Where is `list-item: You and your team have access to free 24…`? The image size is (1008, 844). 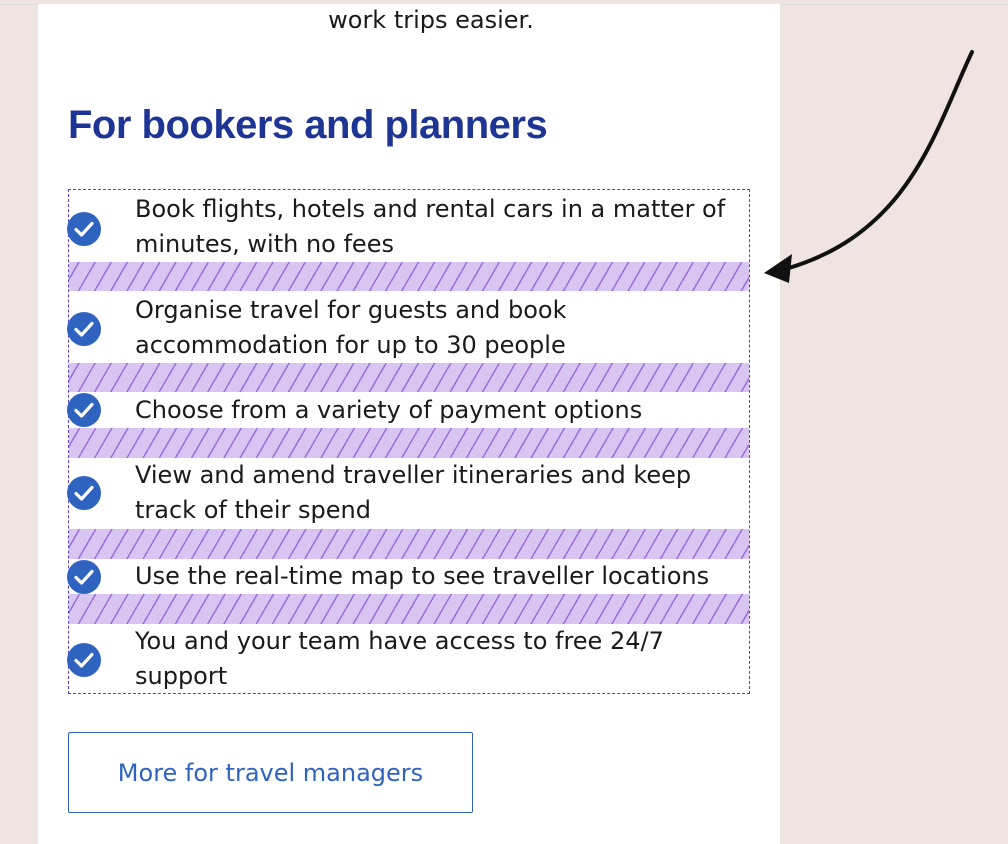 list-item: You and your team have access to free 24… is located at coordinates (408, 659).